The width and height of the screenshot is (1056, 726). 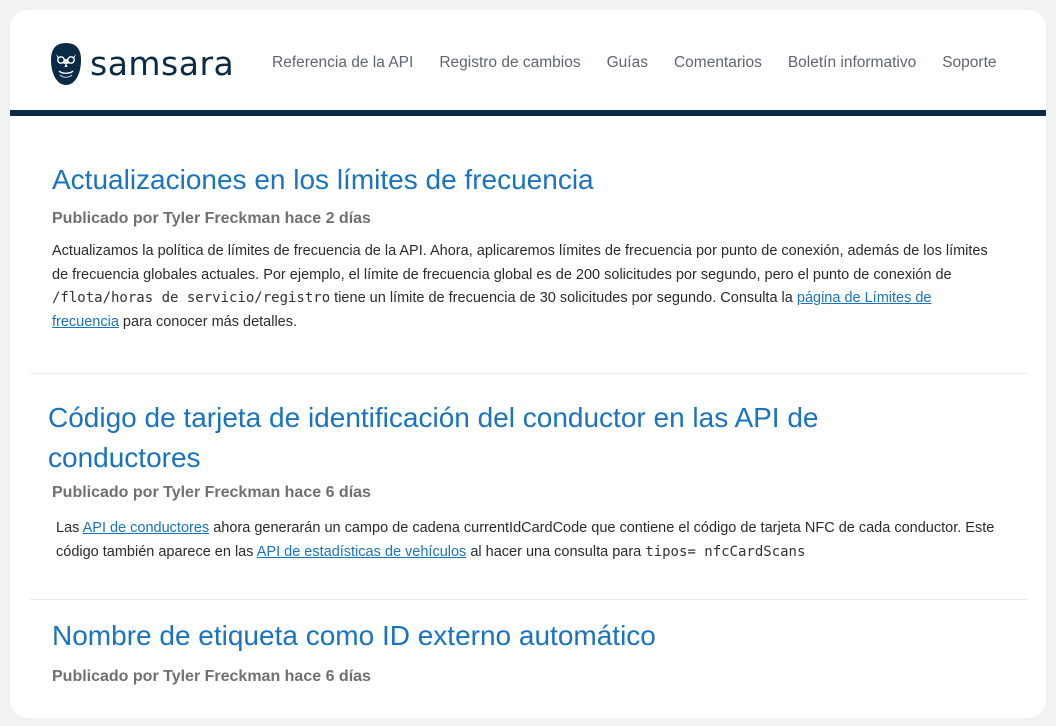 What do you see at coordinates (191, 298) in the screenshot?
I see `endpoint-code: /flota/horas de servicio/registro` at bounding box center [191, 298].